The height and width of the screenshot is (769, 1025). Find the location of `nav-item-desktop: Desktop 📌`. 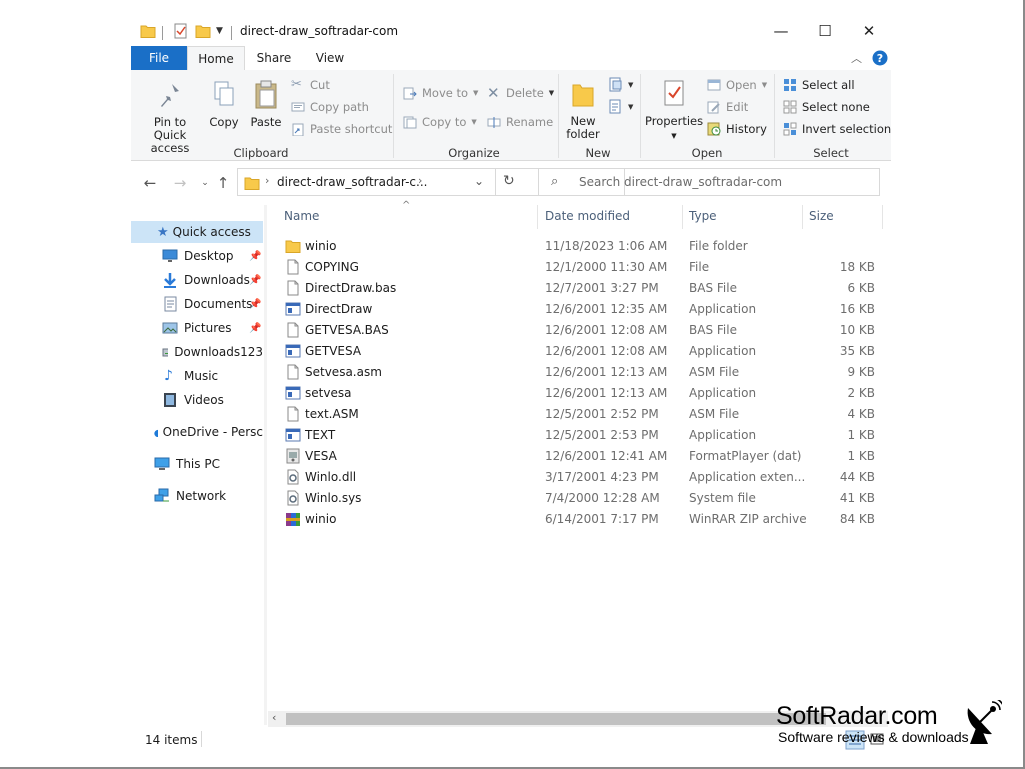

nav-item-desktop: Desktop 📌 is located at coordinates (197, 256).